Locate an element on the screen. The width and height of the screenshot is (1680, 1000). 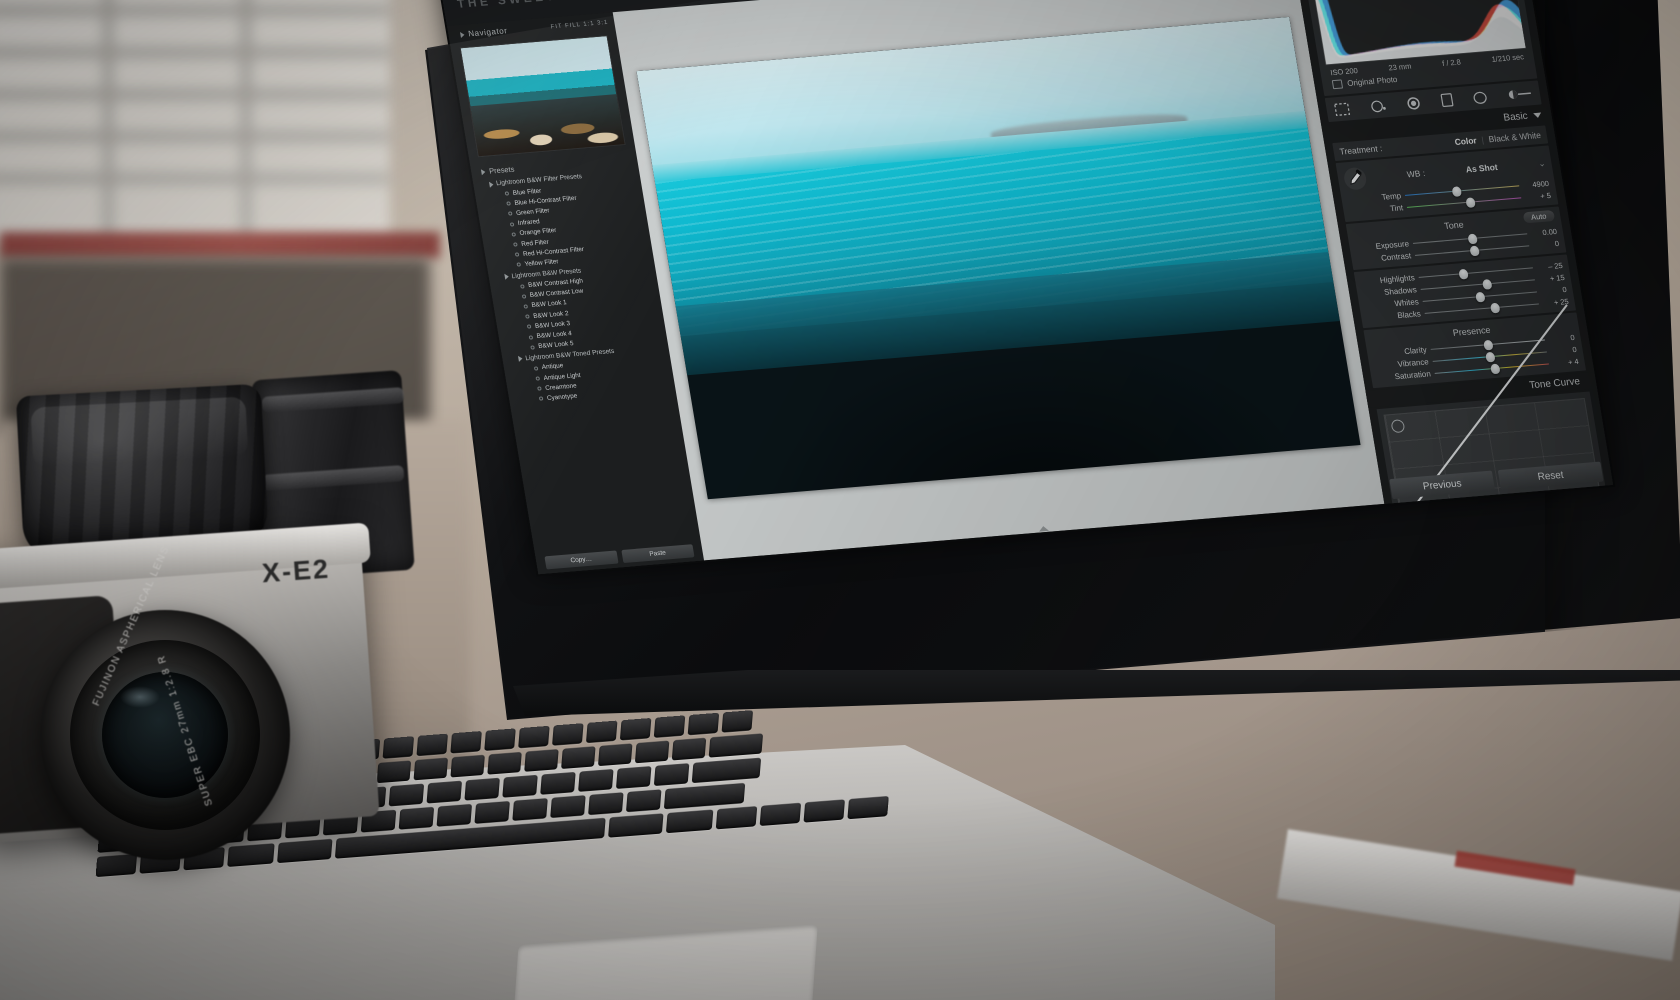
wb-label: WB : is located at coordinates (1416, 173).